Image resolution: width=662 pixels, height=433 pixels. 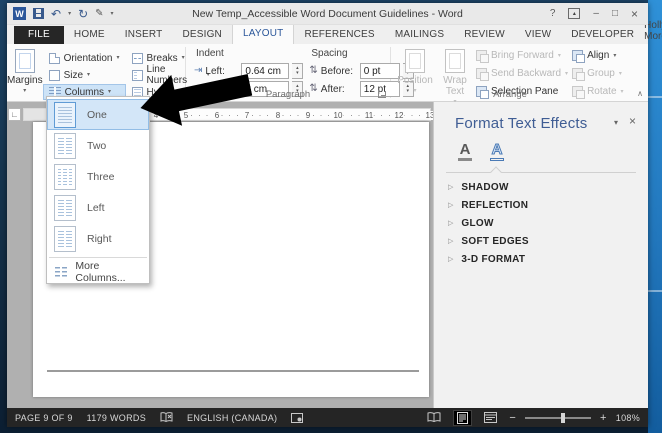 What do you see at coordinates (210, 53) in the screenshot?
I see `indent-header: Indent` at bounding box center [210, 53].